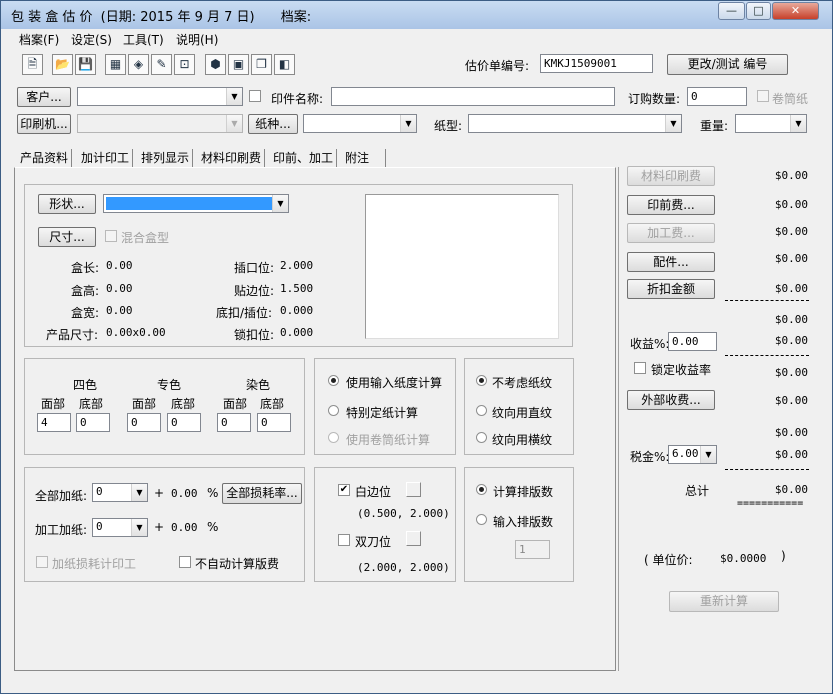  I want to click on layout-count-input: 1, so click(532, 549).